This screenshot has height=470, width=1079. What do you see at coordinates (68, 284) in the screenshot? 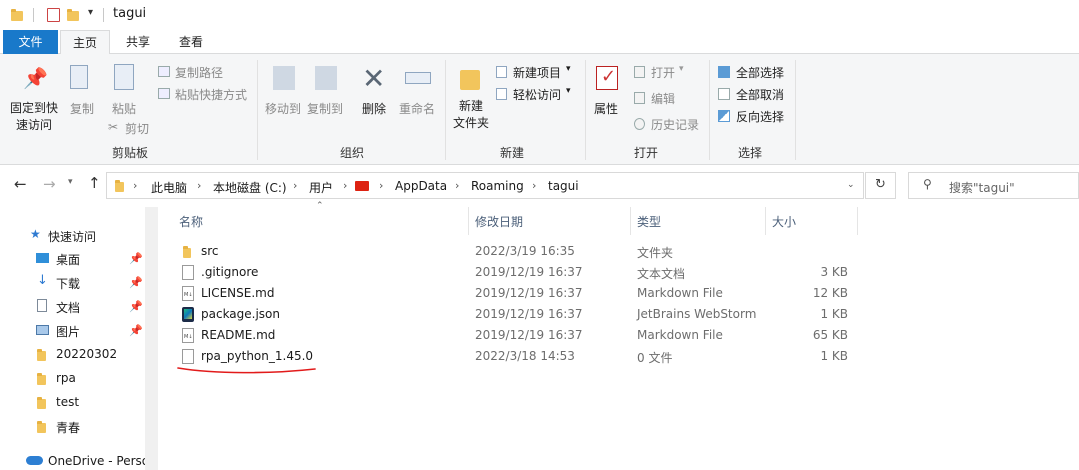
I see `nav-item-label: 下载` at bounding box center [68, 284].